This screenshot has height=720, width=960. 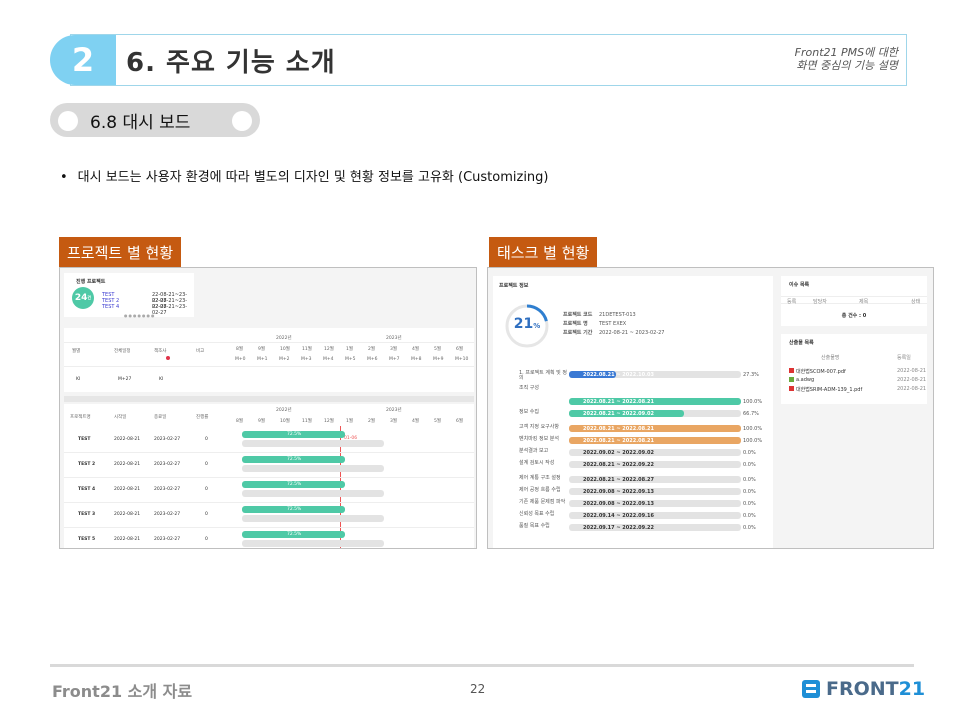 I want to click on task-pct: 27.3%, so click(x=751, y=375).